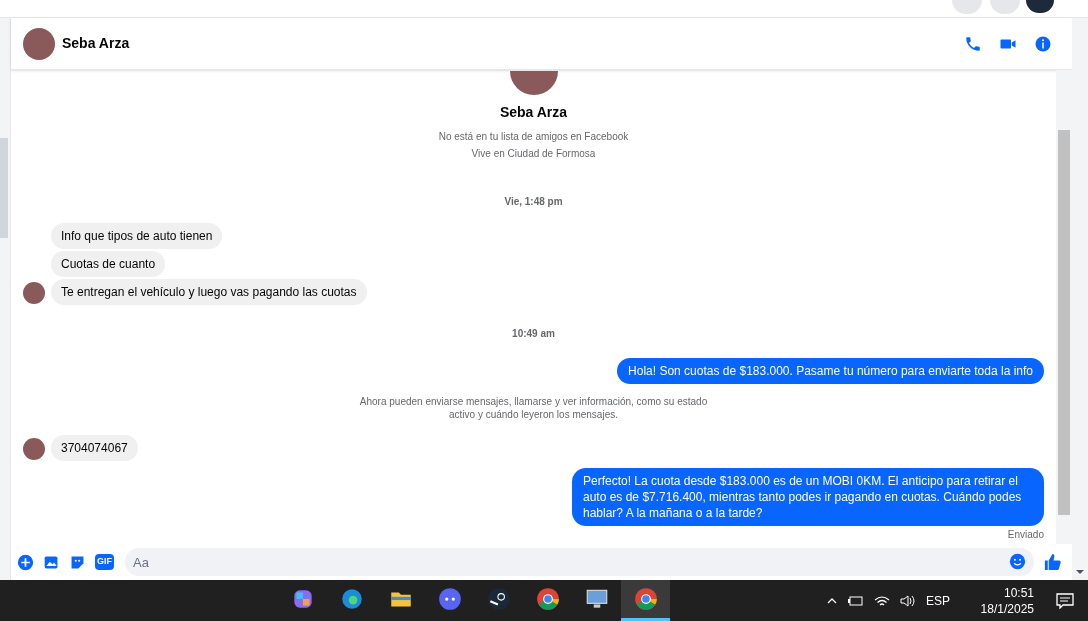 The image size is (1088, 621). What do you see at coordinates (96, 43) in the screenshot?
I see `contact-name: Seba Arza` at bounding box center [96, 43].